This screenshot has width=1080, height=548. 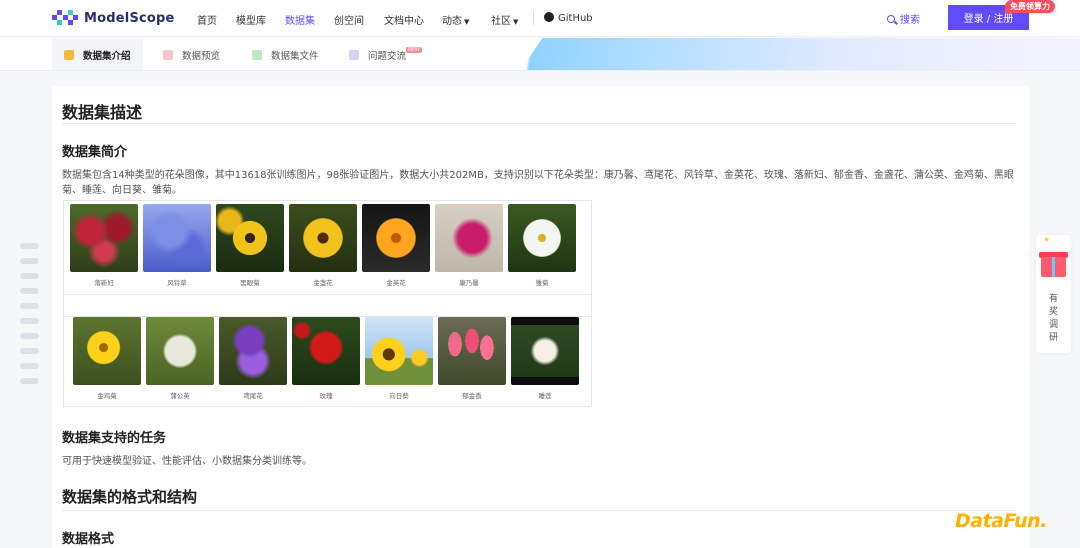 I want to click on flower-cell: 雏菊, so click(x=542, y=245).